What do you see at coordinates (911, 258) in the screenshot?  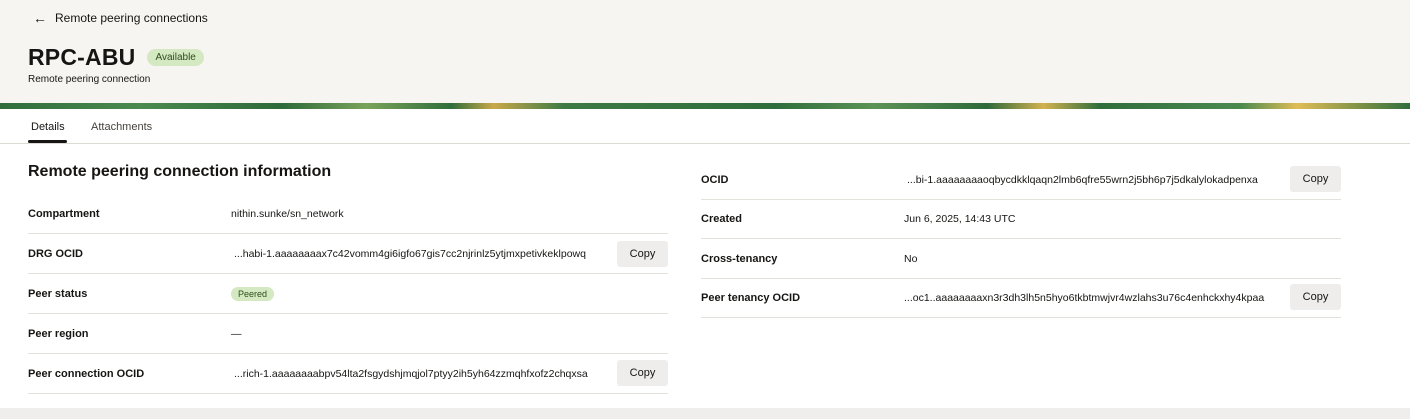 I see `field-value: No` at bounding box center [911, 258].